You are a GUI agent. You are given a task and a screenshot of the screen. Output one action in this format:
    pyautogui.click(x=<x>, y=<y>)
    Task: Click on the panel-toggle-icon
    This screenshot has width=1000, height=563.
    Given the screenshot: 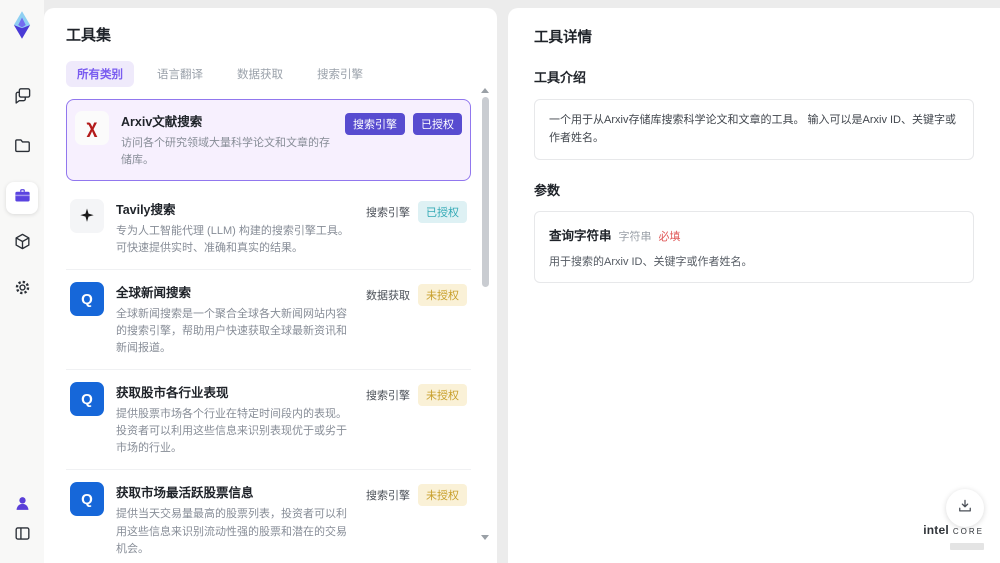 What is the action you would take?
    pyautogui.click(x=22, y=536)
    